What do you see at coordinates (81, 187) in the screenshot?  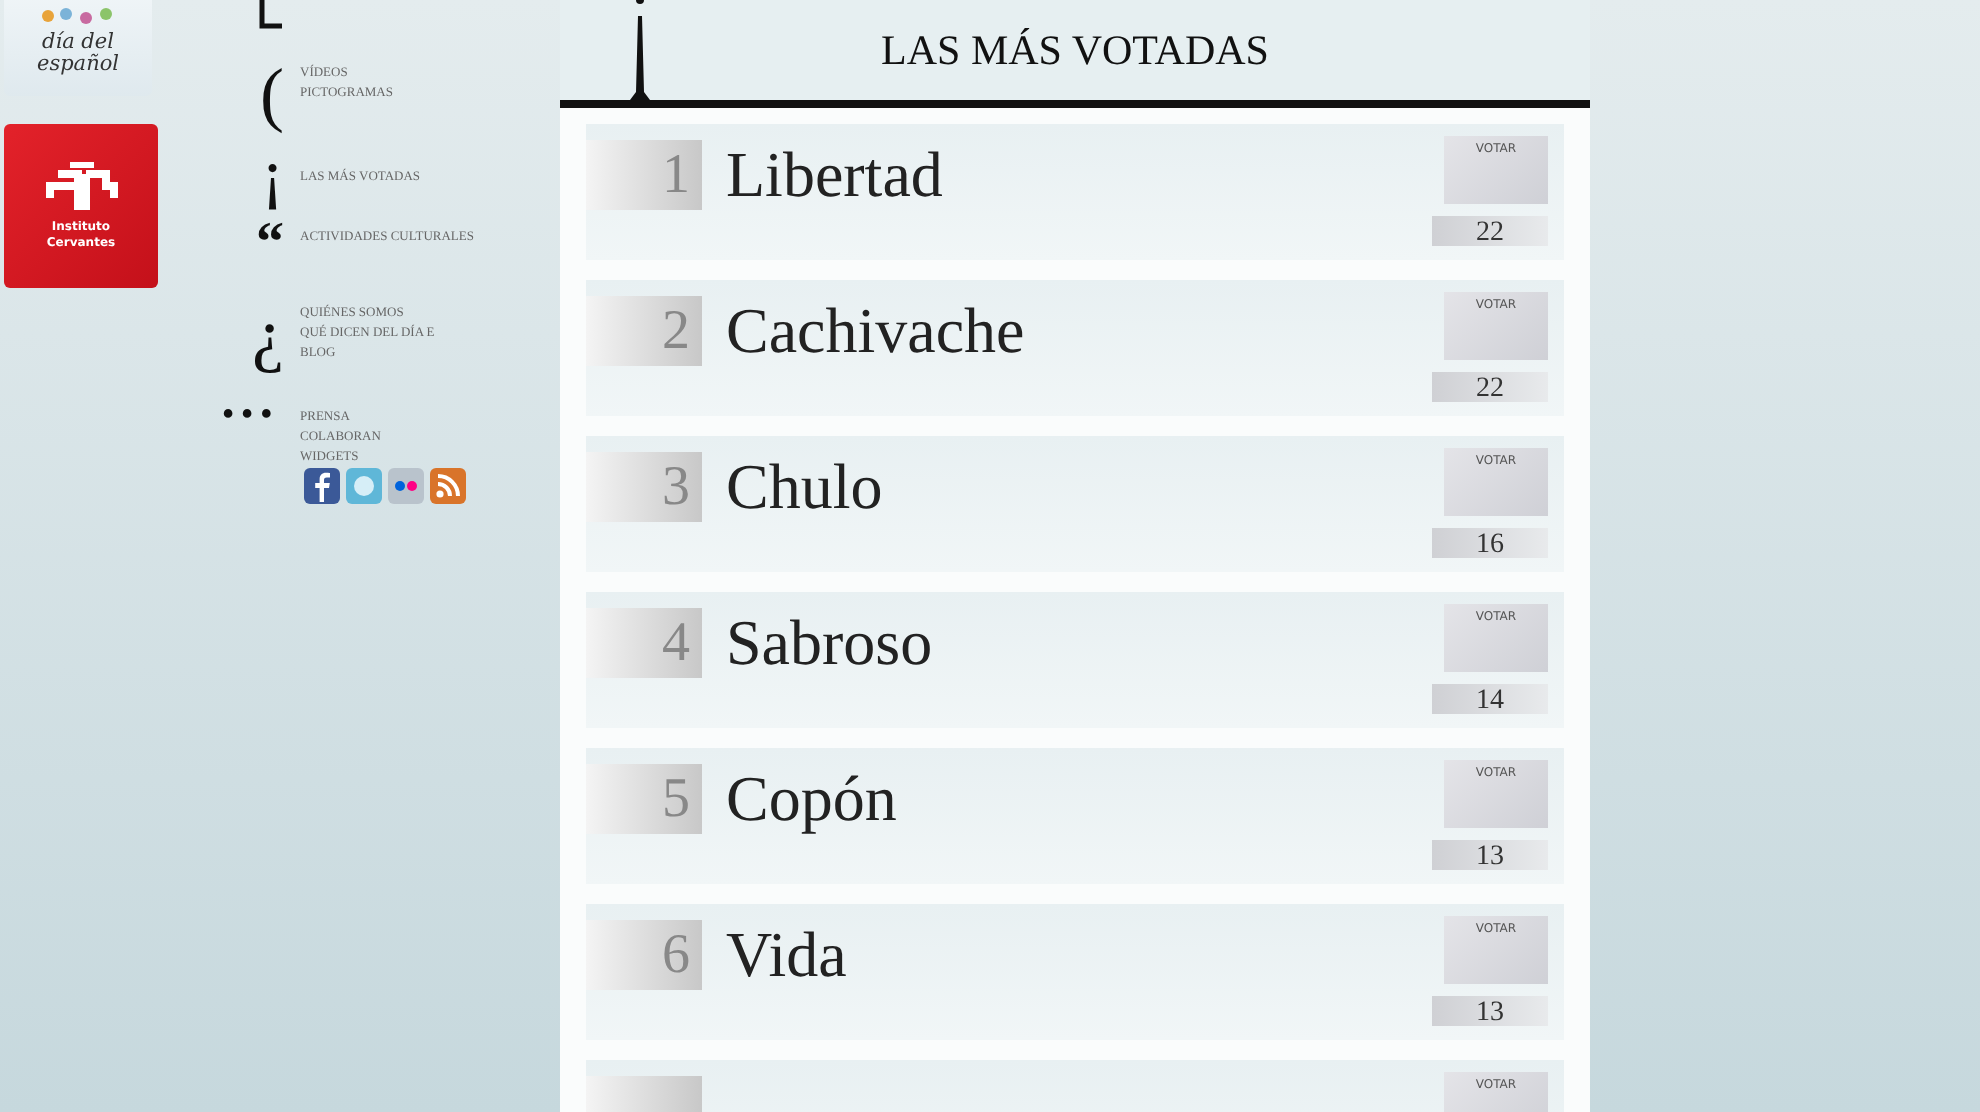 I see `emblem-icon` at bounding box center [81, 187].